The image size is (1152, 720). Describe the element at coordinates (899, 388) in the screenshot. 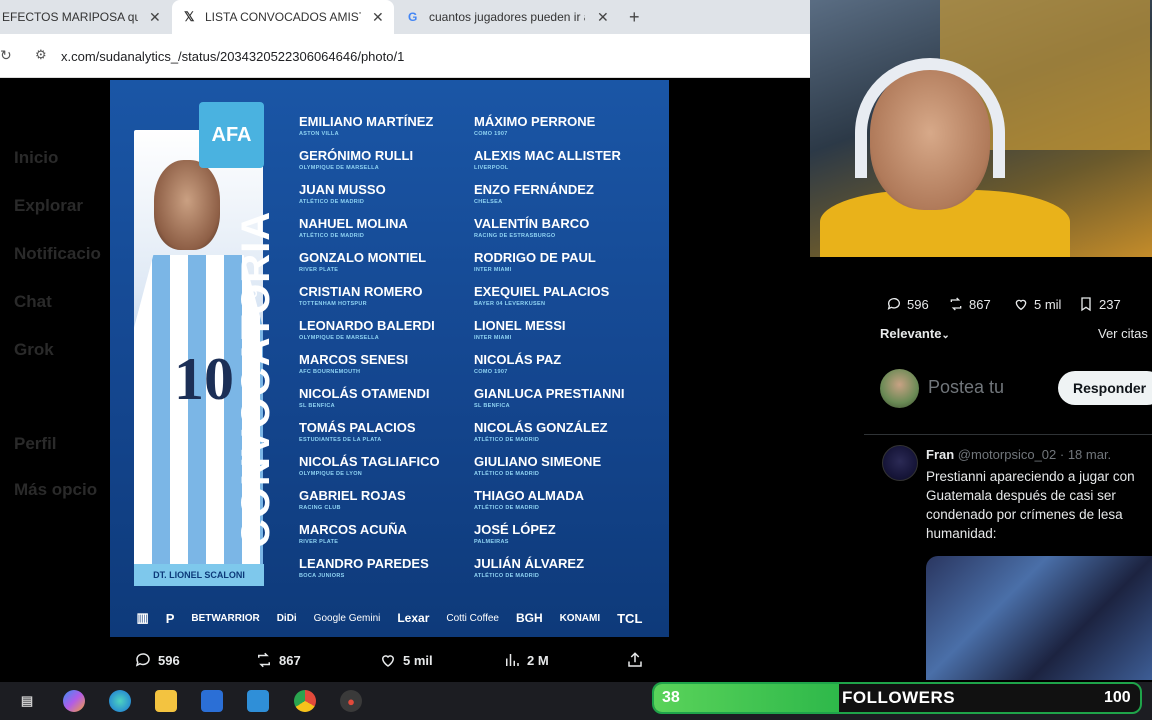

I see `avatar` at that location.